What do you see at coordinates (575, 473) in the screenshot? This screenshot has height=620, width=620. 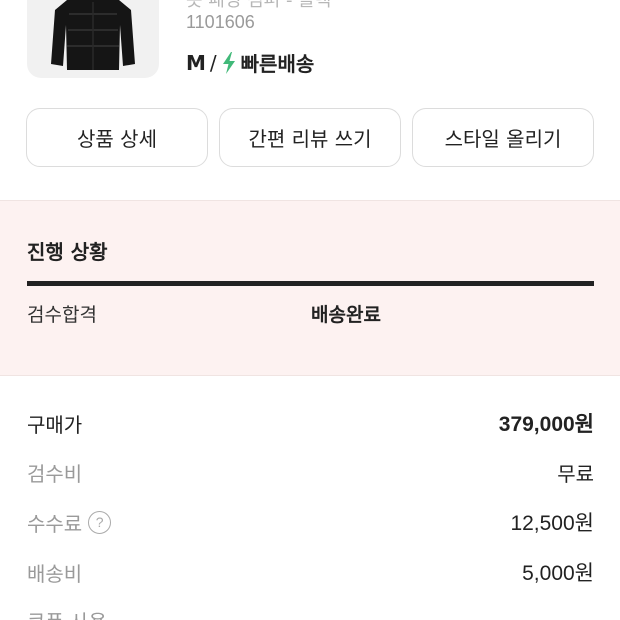 I see `inspection-fee-value: 무료` at bounding box center [575, 473].